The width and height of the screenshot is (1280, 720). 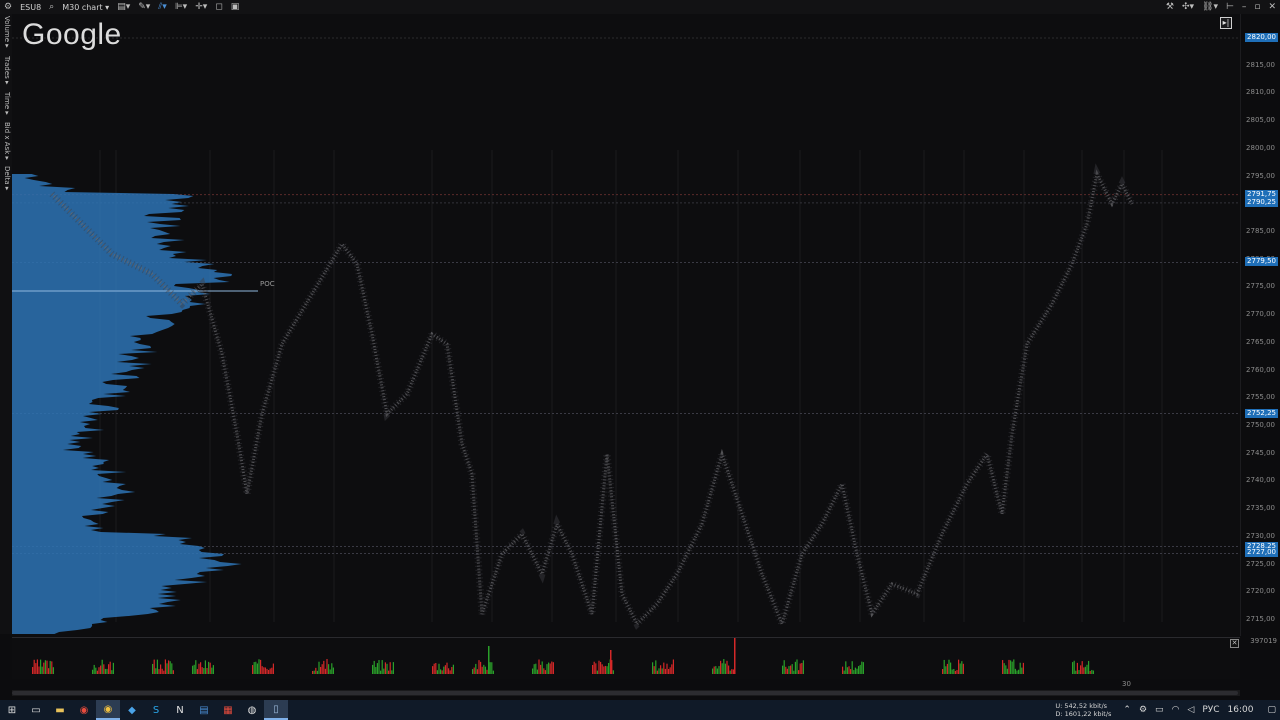 I want to click on battery-icon: ▭, so click(x=1159, y=710).